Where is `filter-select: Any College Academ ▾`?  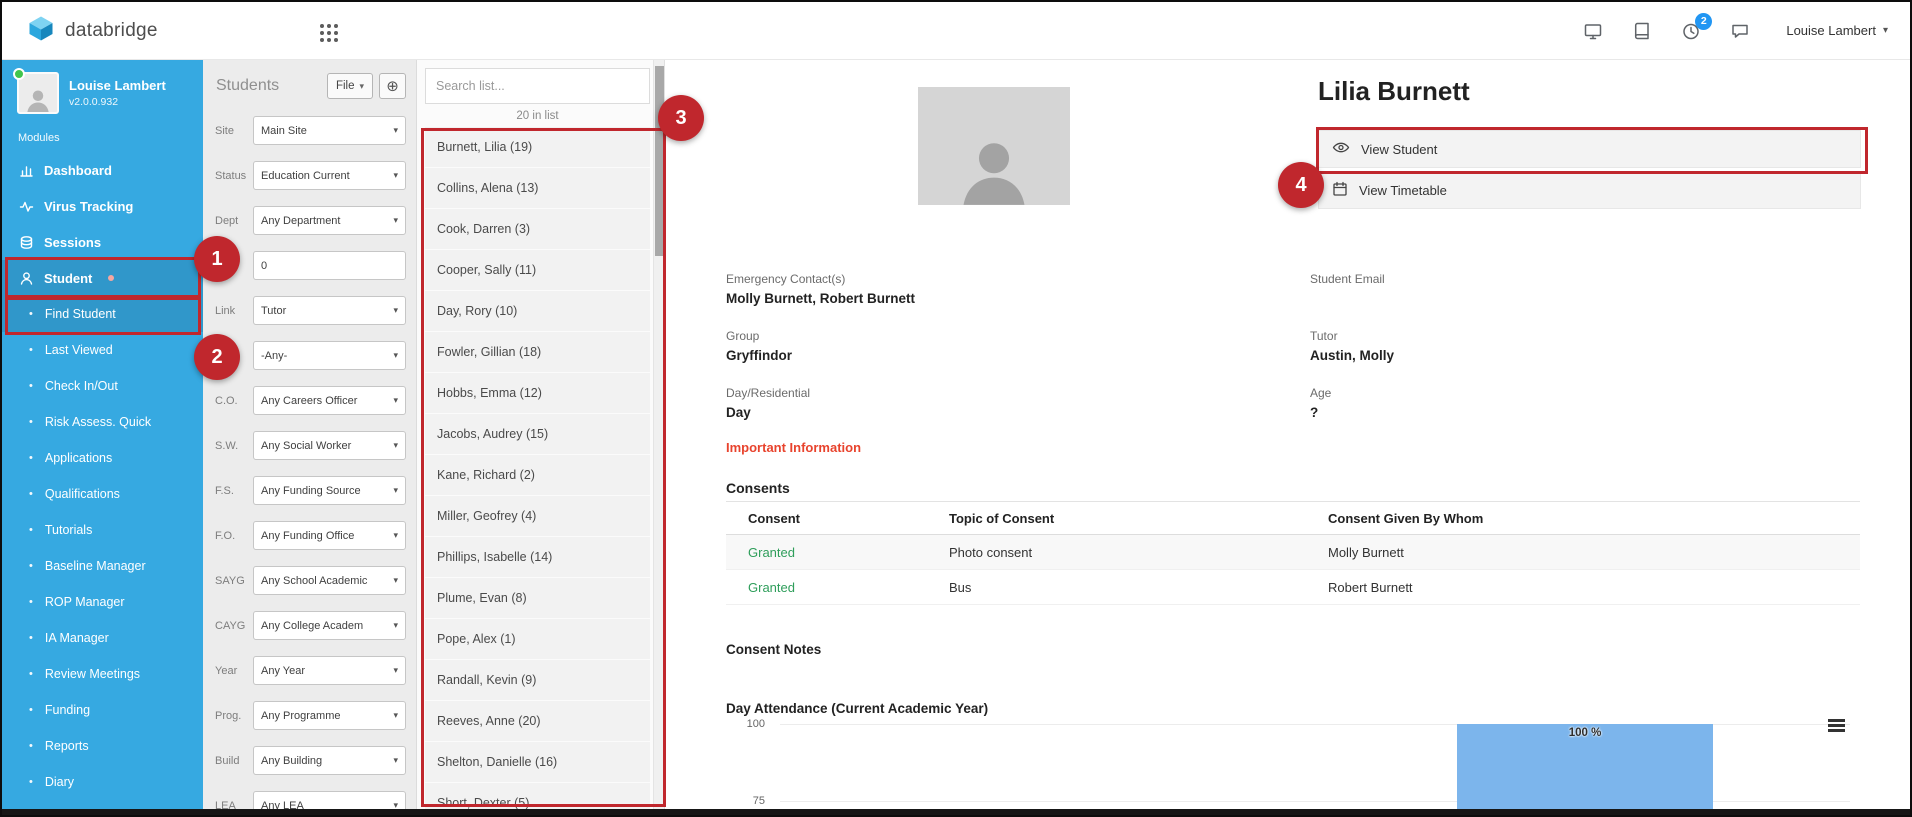
filter-select: Any College Academ ▾ is located at coordinates (329, 625).